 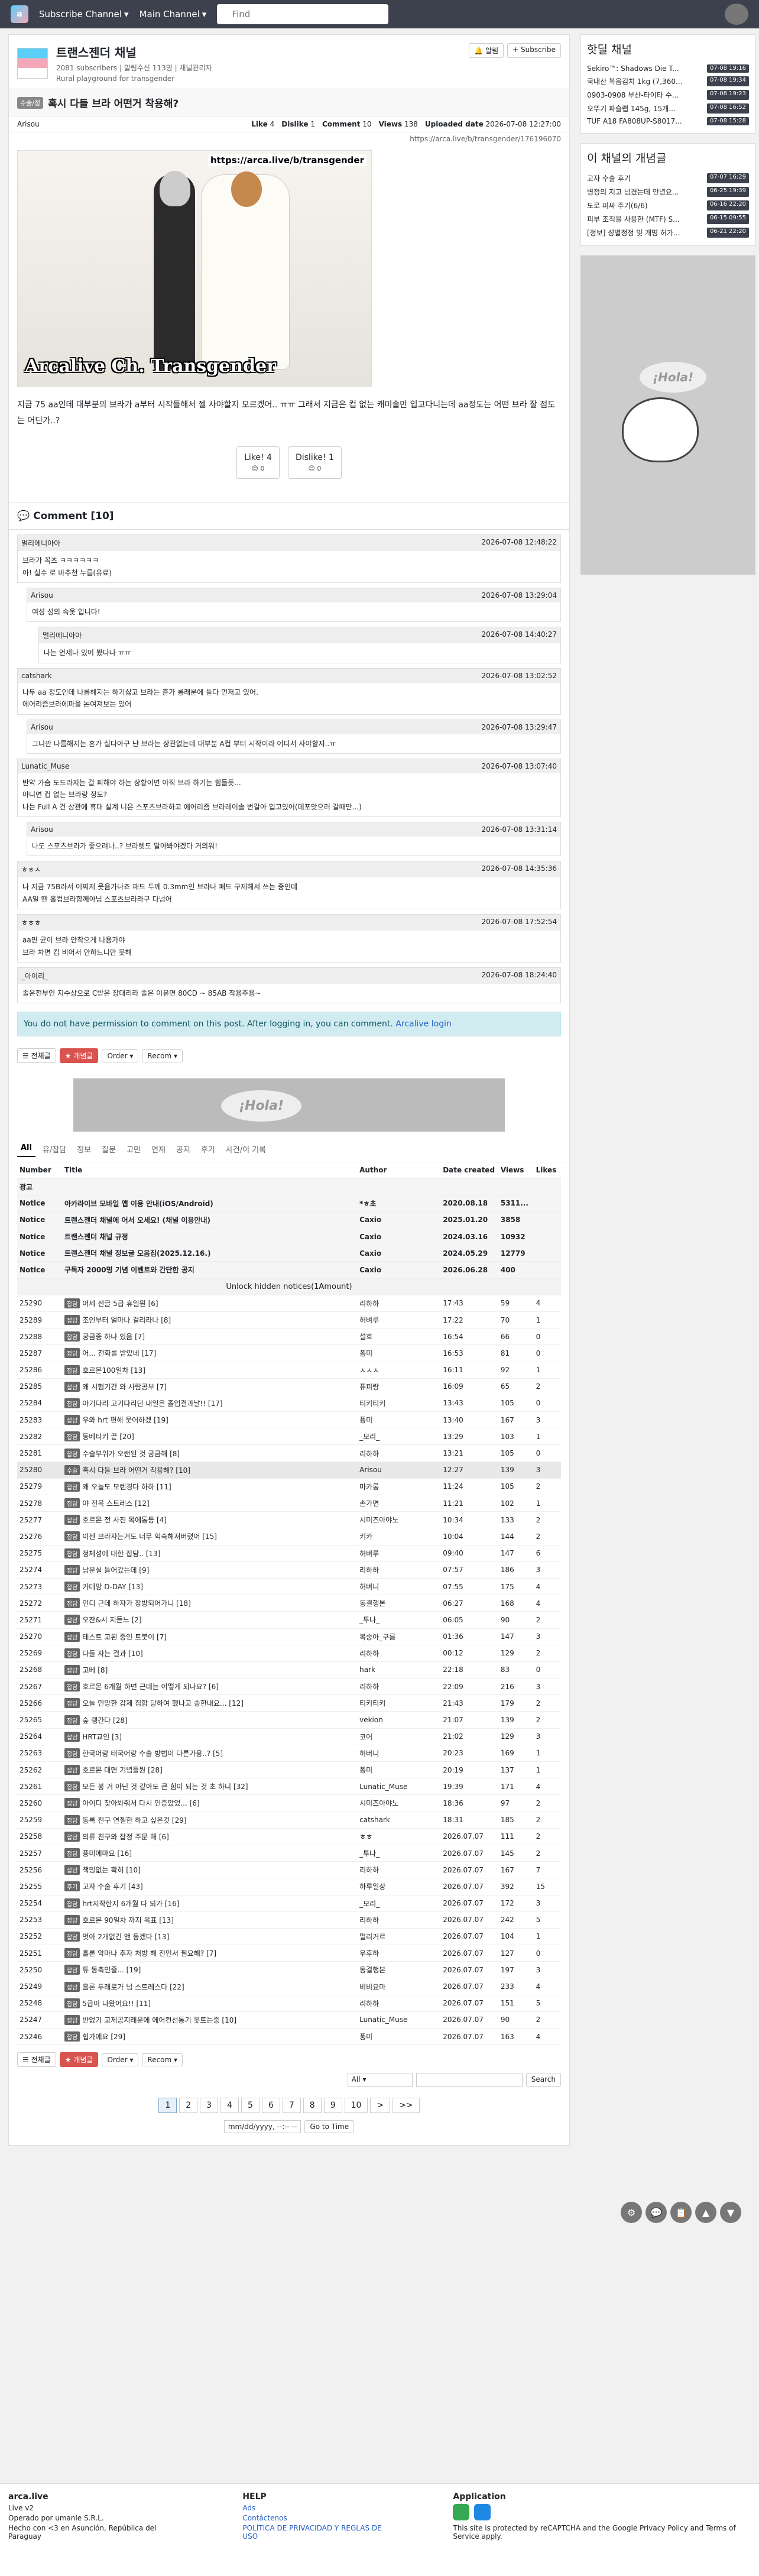 I want to click on cell-title: 잡담 5급이 나왔어요!! [11], so click(x=209, y=2003).